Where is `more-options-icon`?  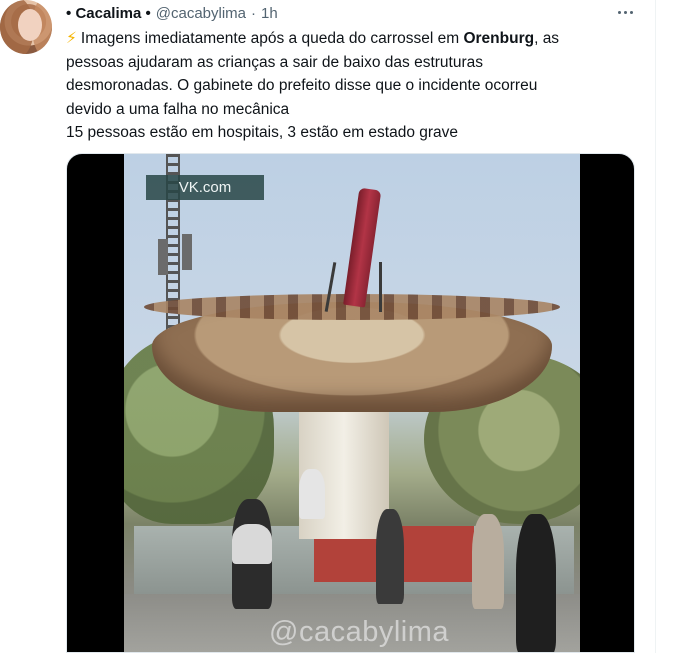
more-options-icon is located at coordinates (625, 12).